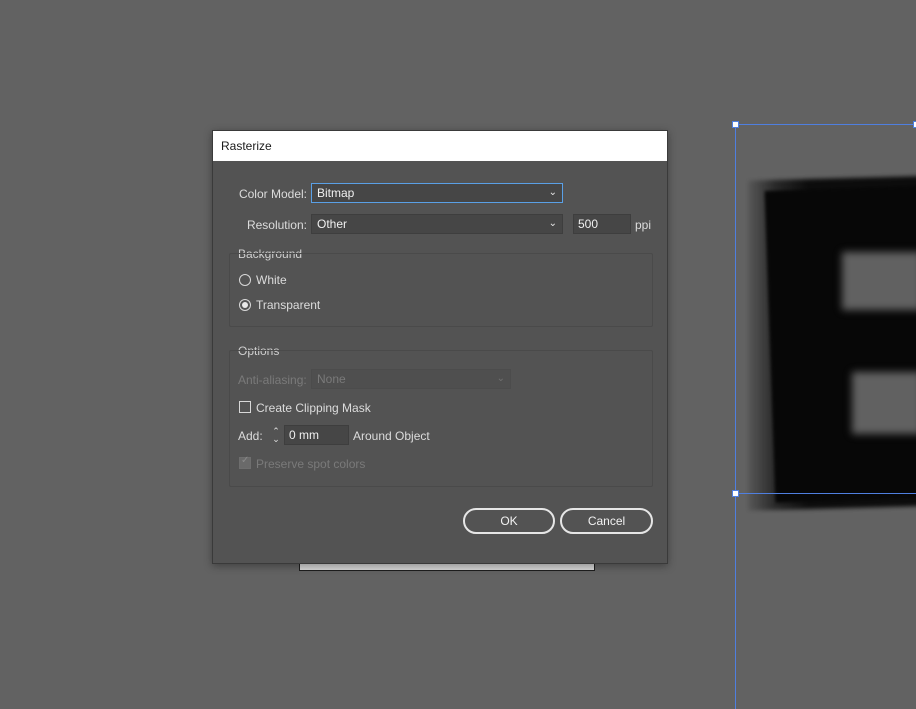  Describe the element at coordinates (879, 281) in the screenshot. I see `artwork-gap-top` at that location.